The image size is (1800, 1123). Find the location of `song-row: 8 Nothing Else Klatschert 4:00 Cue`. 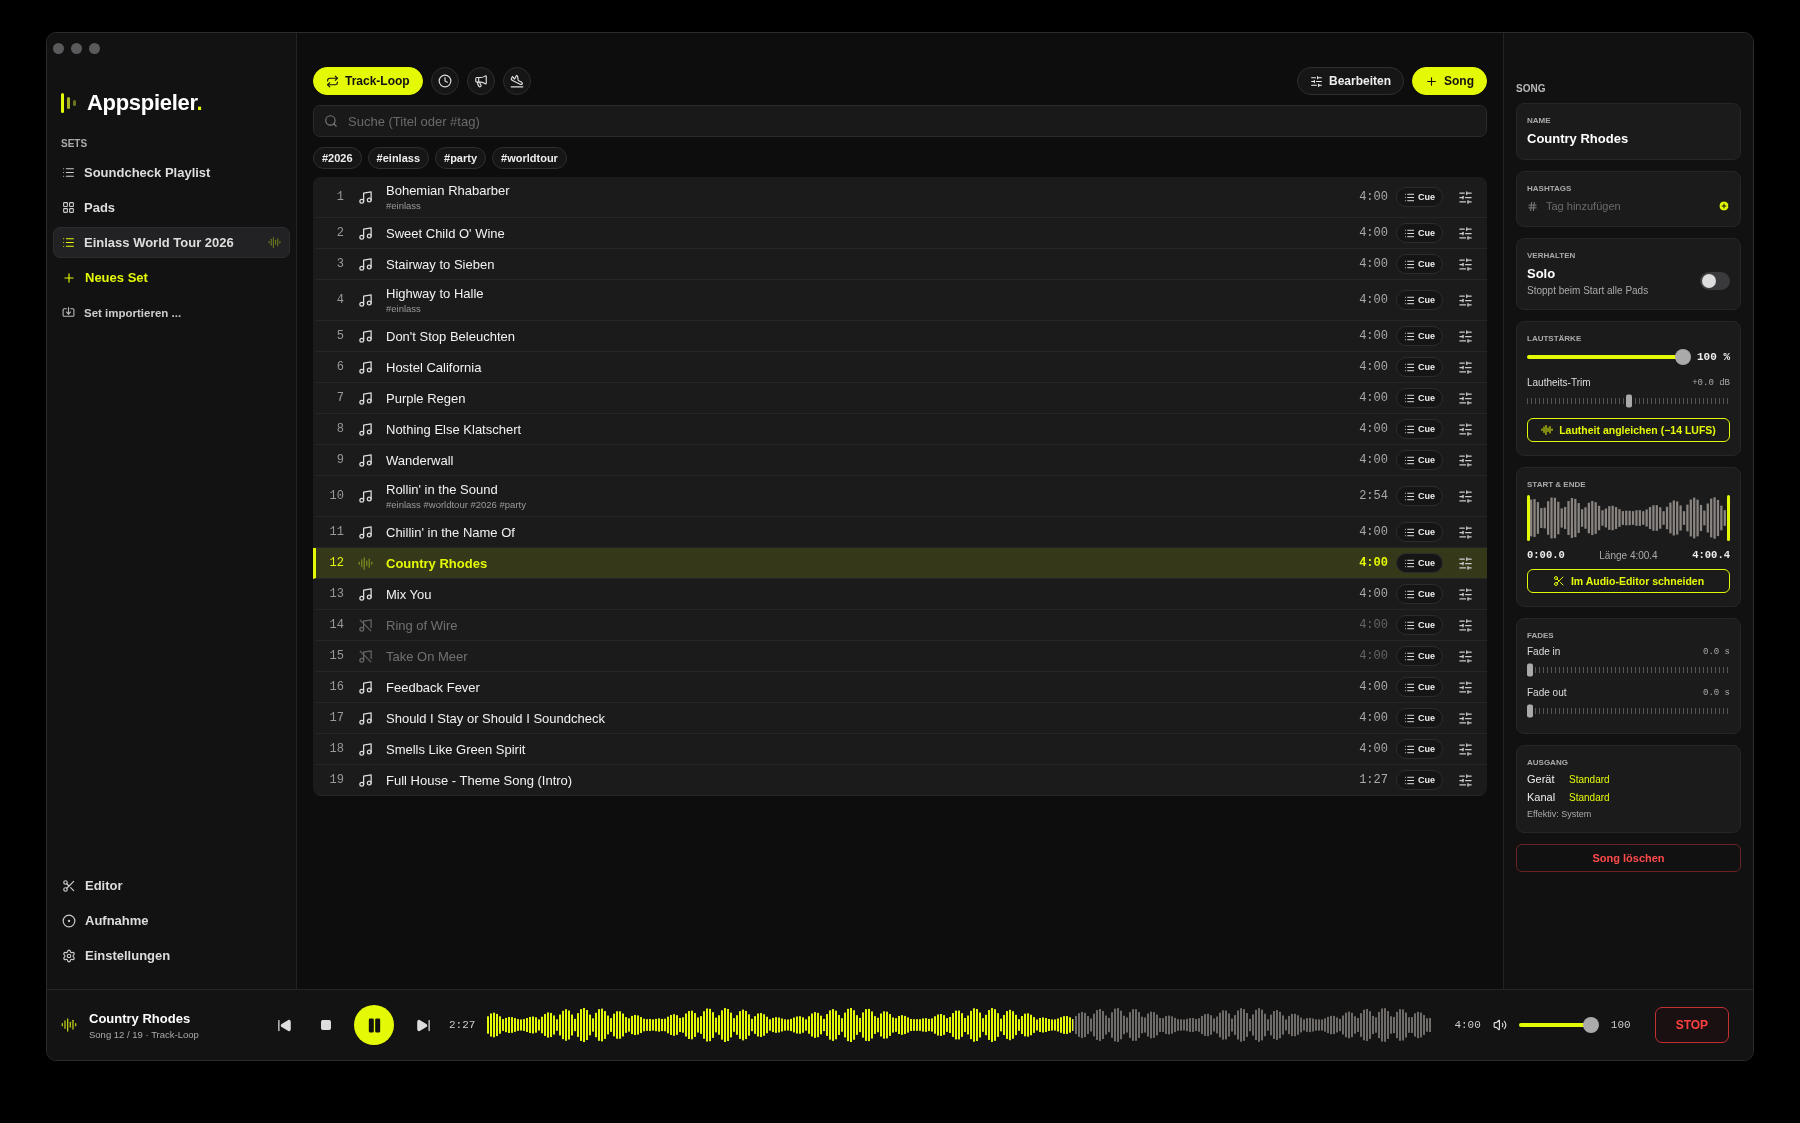

song-row: 8 Nothing Else Klatschert 4:00 Cue is located at coordinates (900, 429).